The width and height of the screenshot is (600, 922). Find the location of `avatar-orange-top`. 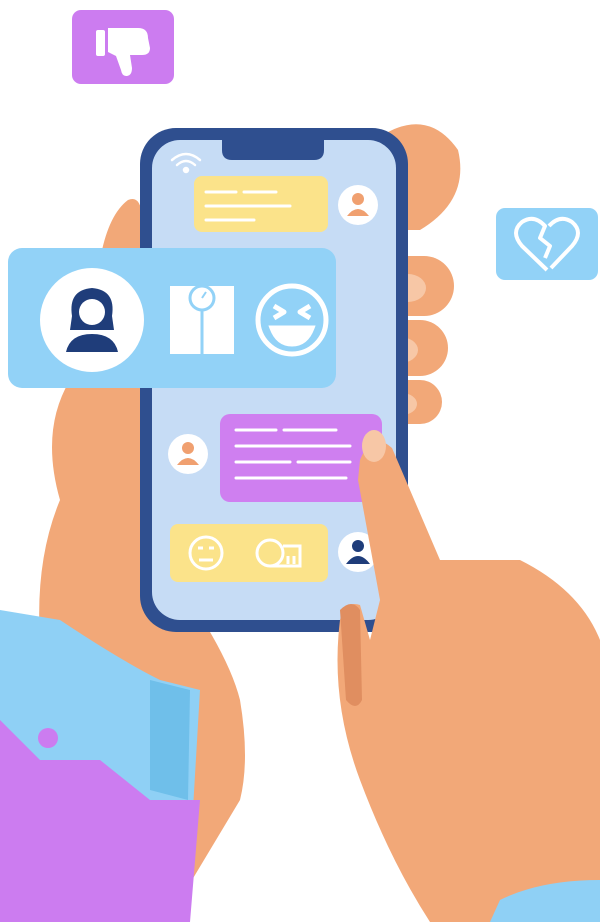

avatar-orange-top is located at coordinates (358, 205).